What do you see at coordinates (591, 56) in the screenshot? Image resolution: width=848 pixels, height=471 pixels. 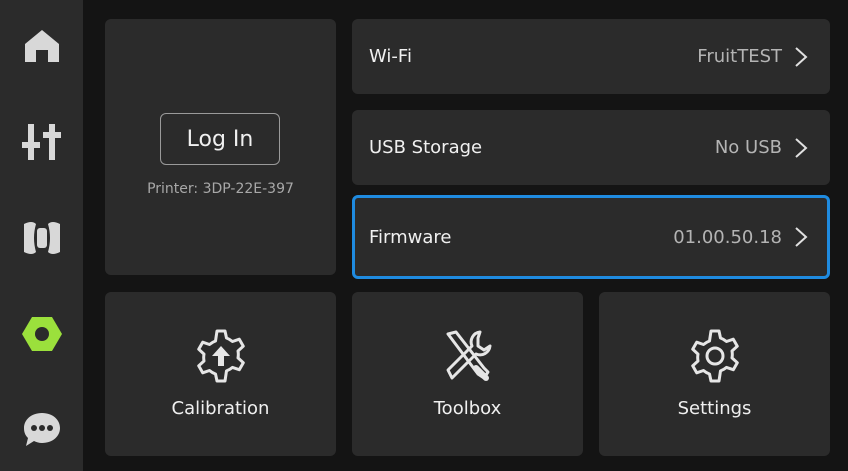 I see `wifi-row: Wi-Fi FruitTEST` at bounding box center [591, 56].